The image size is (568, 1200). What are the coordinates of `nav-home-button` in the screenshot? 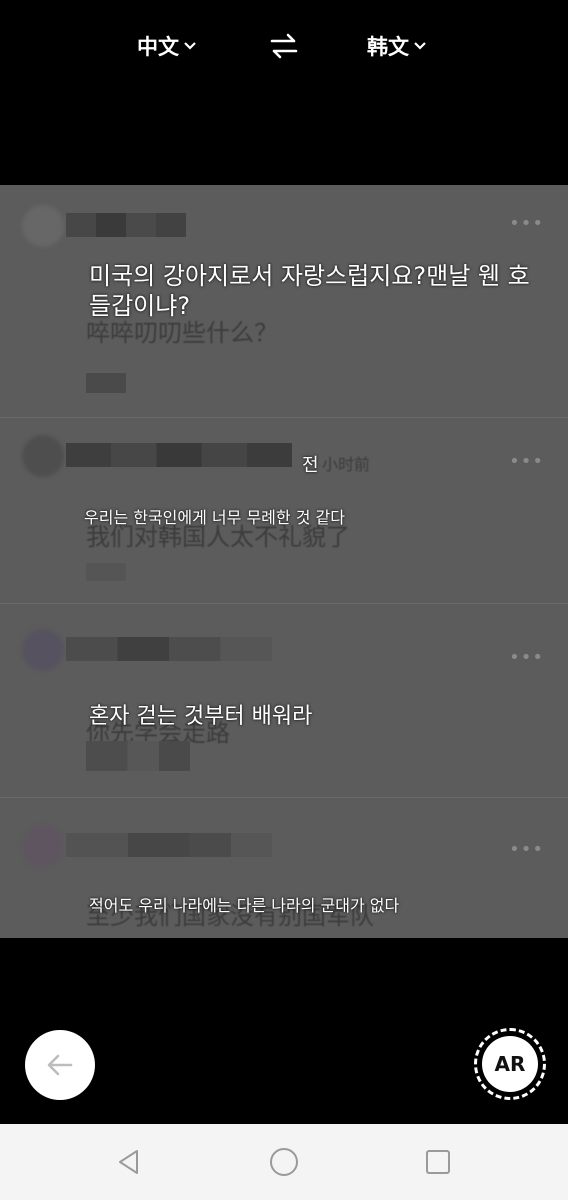 It's located at (284, 1162).